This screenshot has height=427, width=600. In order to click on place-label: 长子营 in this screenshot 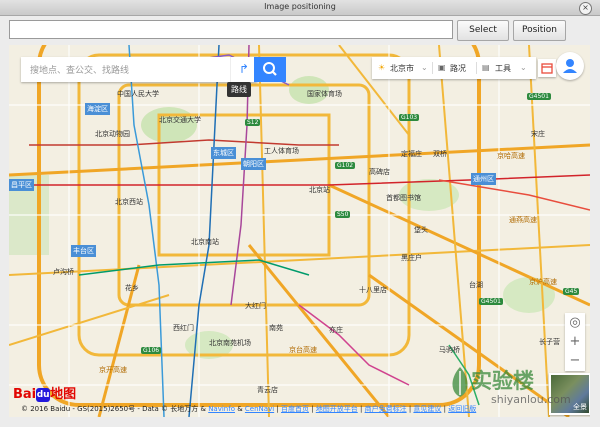, I will do `click(549, 342)`.